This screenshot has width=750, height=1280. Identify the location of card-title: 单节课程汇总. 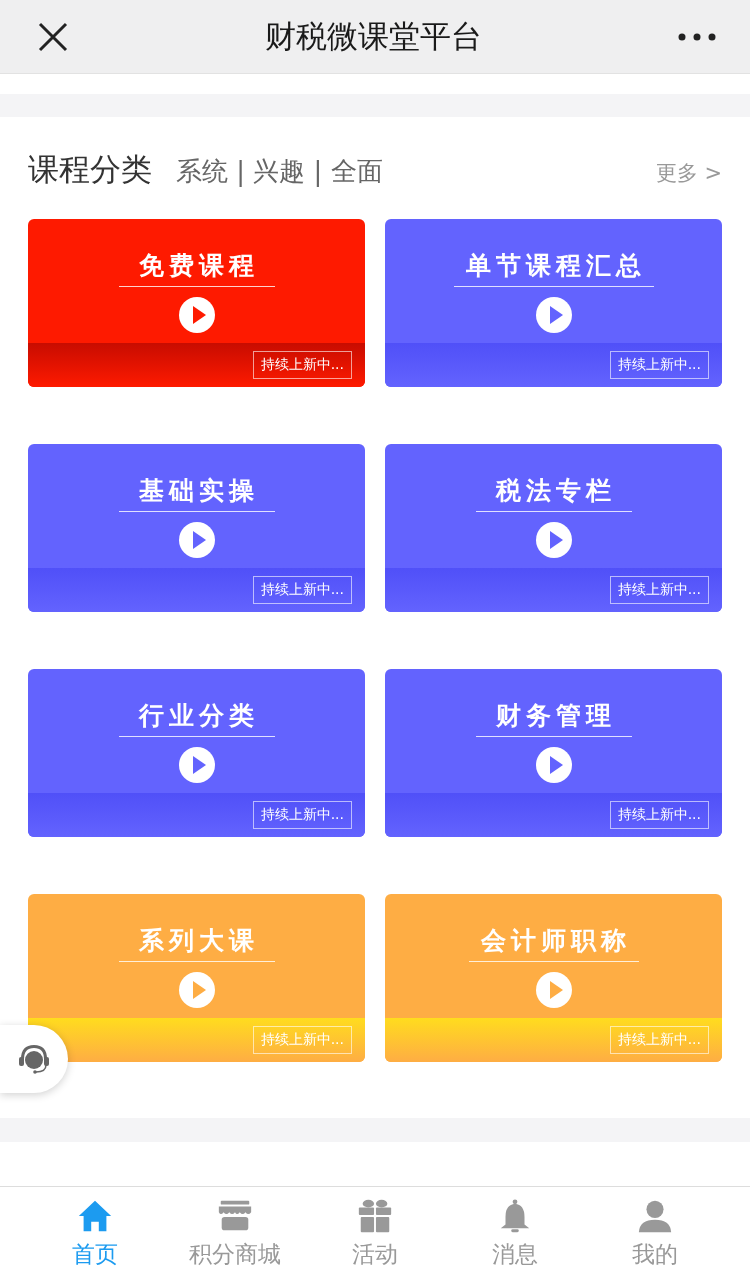
(553, 268).